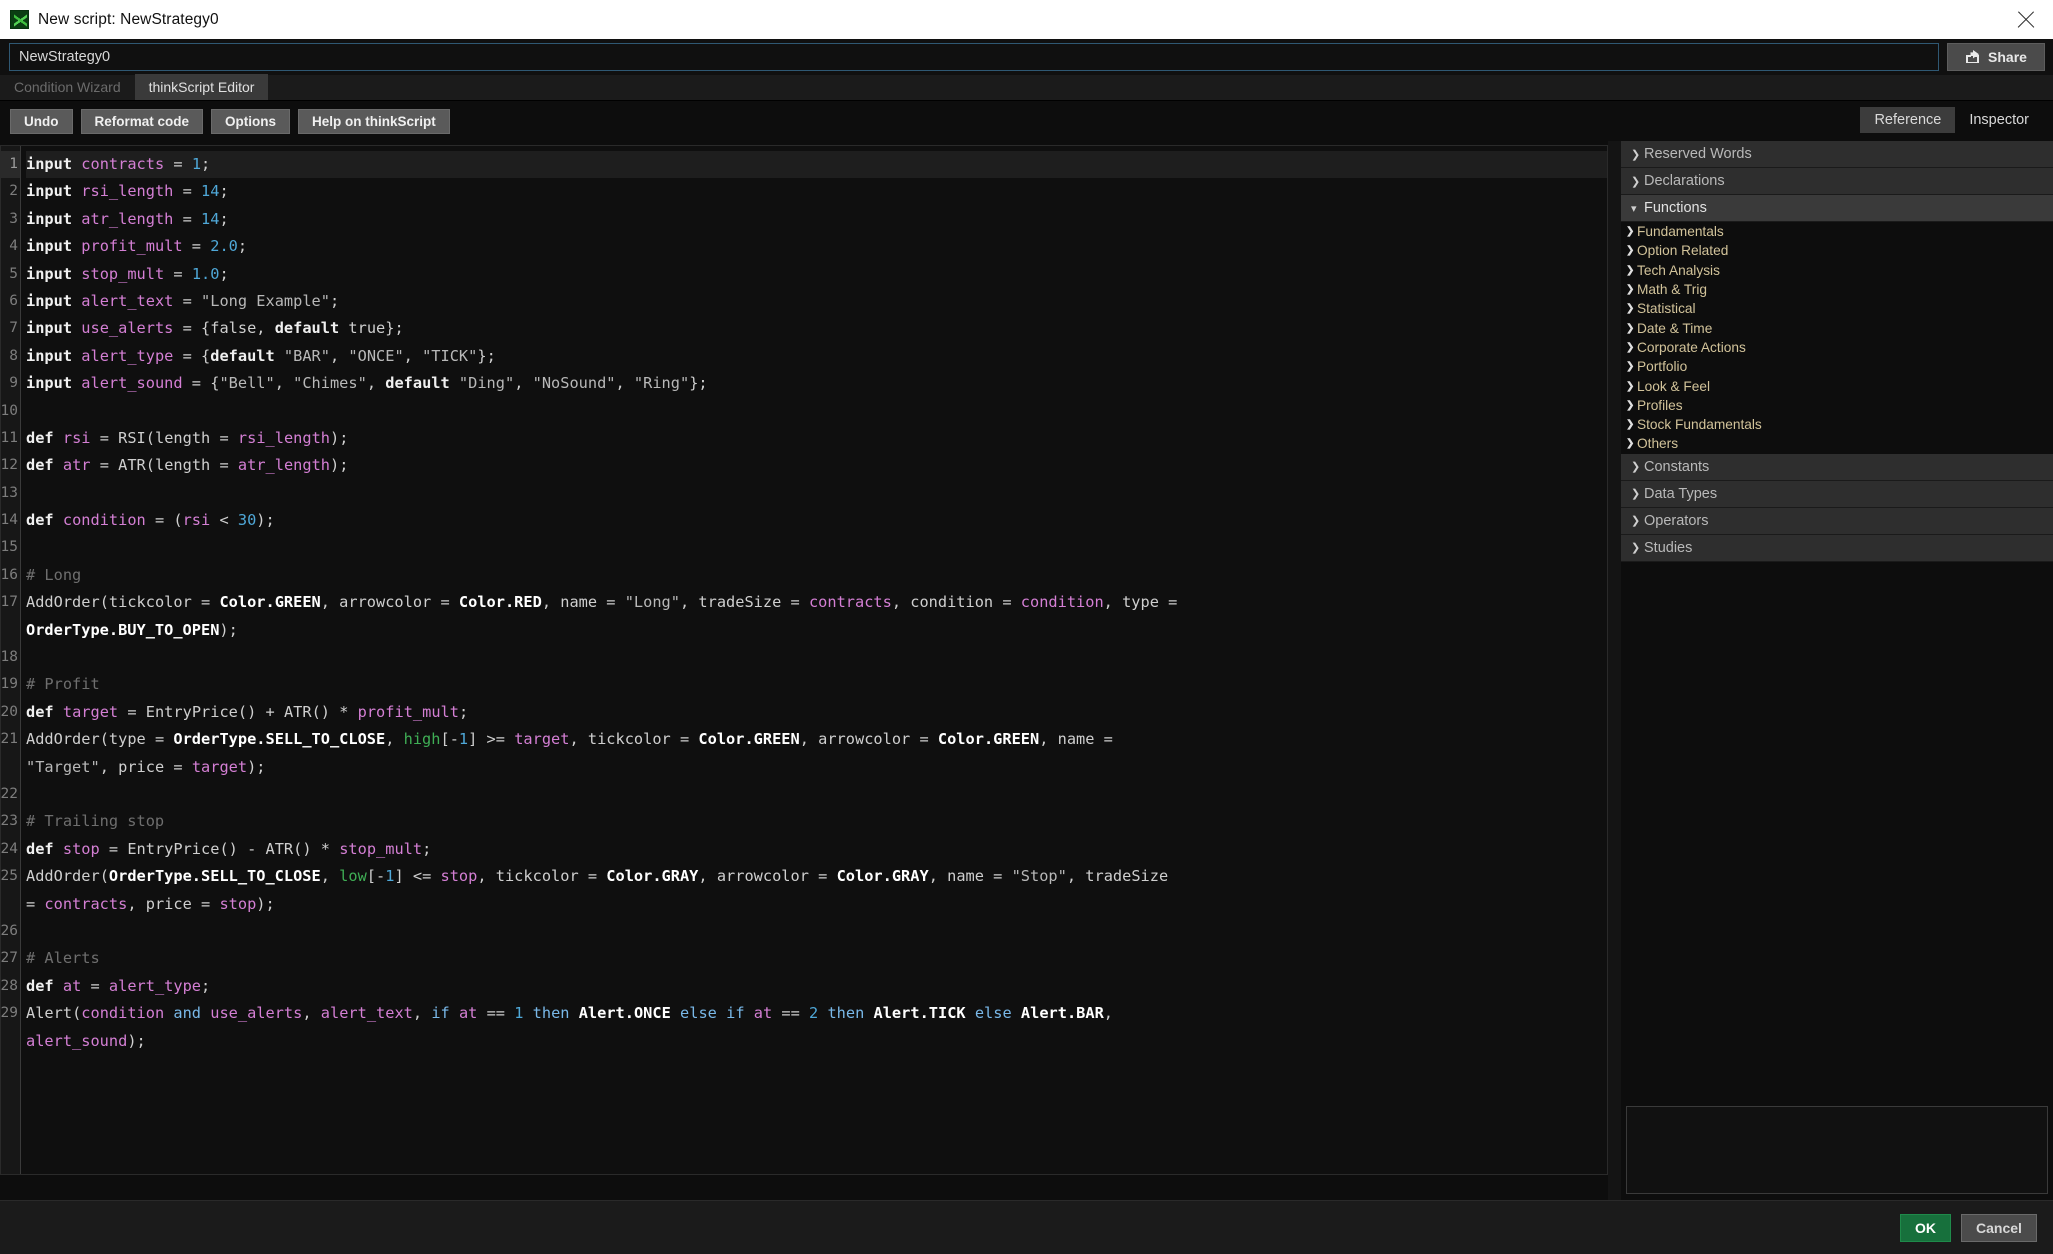  What do you see at coordinates (67, 87) in the screenshot?
I see `tab-condition-wizard: Condition Wizard` at bounding box center [67, 87].